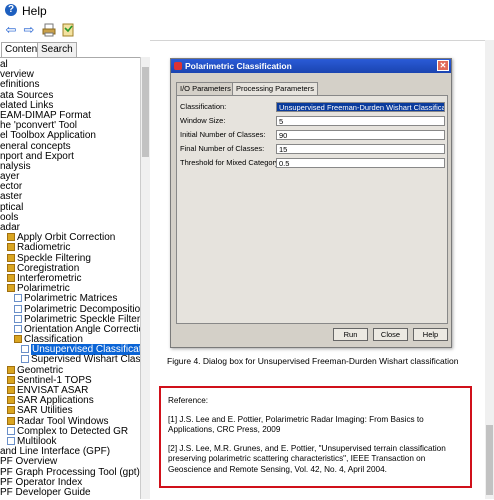  What do you see at coordinates (247, 11) in the screenshot?
I see `window-titlebar: ? Help` at bounding box center [247, 11].